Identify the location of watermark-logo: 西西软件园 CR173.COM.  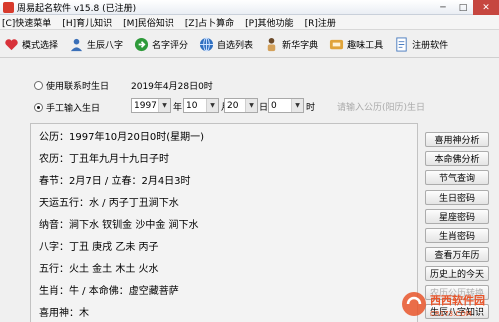
(443, 305).